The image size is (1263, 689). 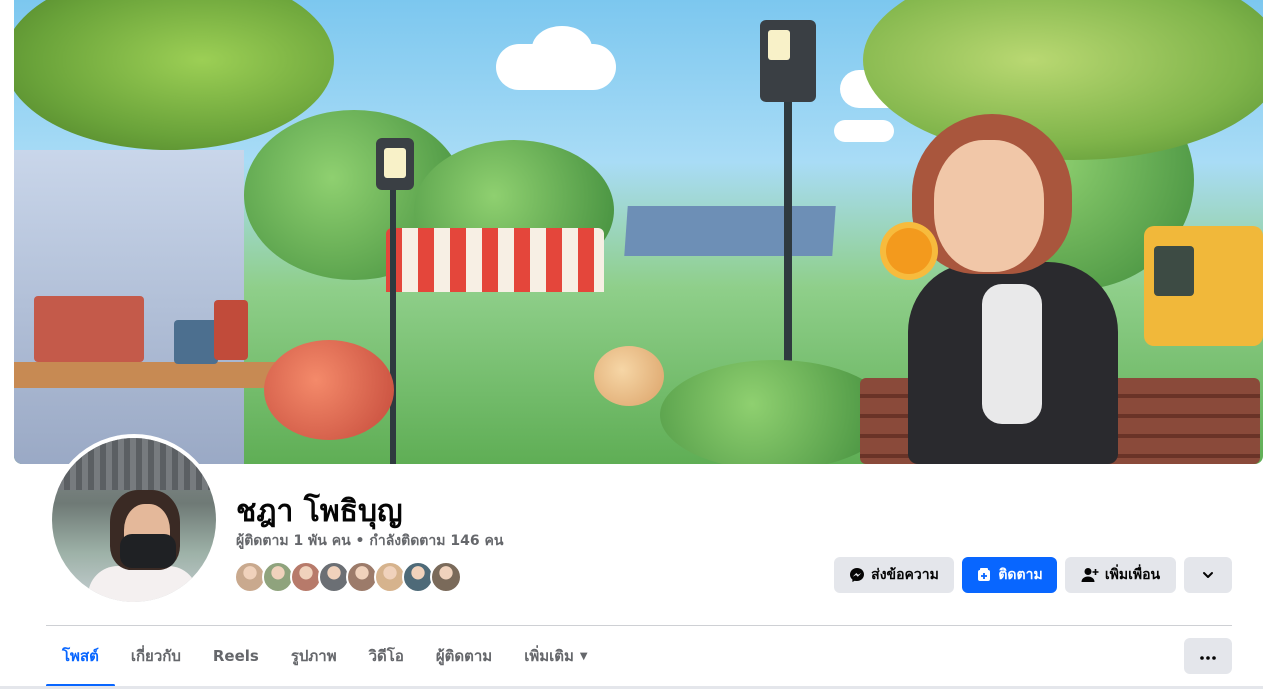 I want to click on cover-awning, so click(x=495, y=260).